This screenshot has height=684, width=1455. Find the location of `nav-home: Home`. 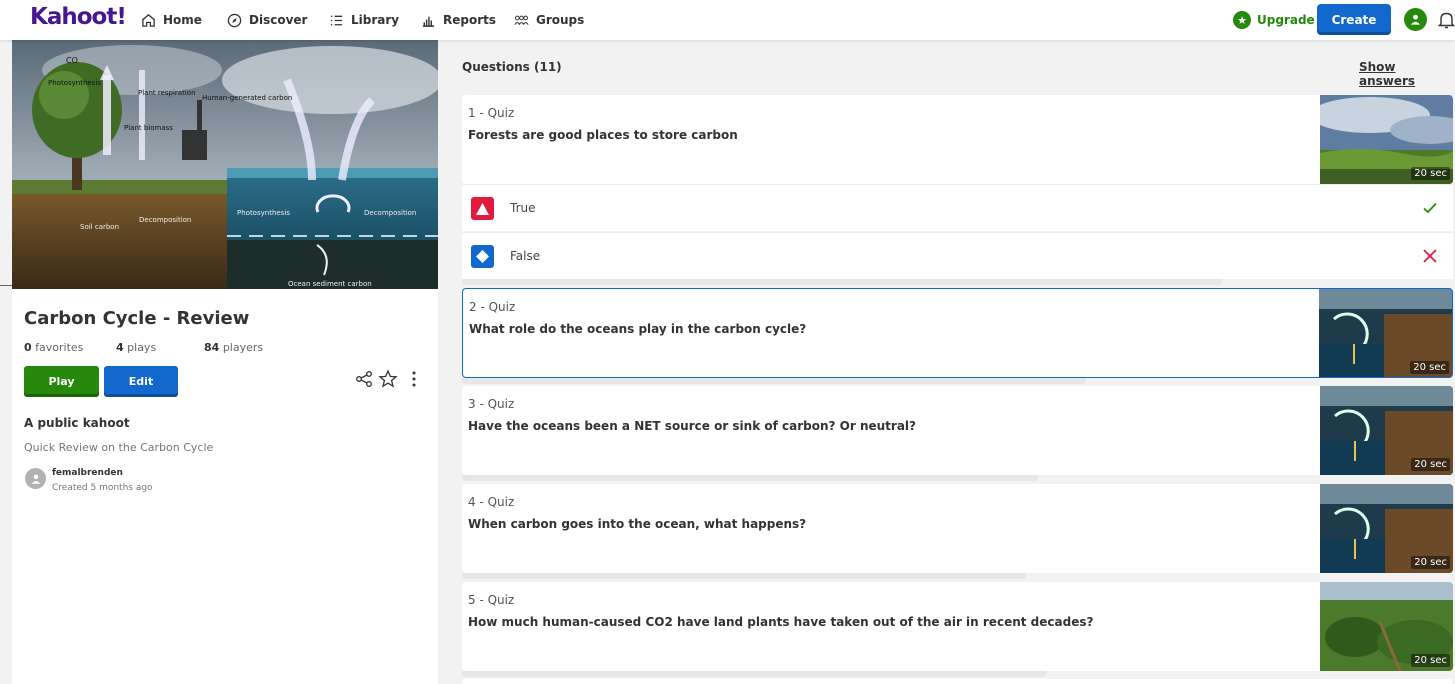

nav-home: Home is located at coordinates (171, 20).